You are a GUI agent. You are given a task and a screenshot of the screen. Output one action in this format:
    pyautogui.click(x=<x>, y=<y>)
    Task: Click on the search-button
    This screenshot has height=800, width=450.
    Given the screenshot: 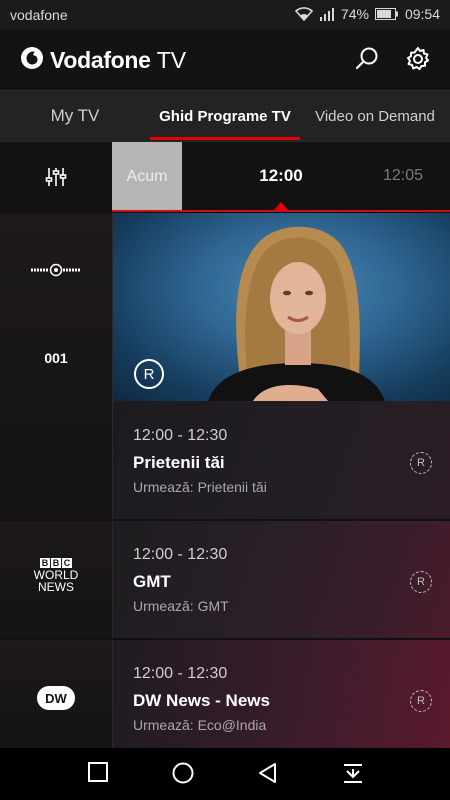 What is the action you would take?
    pyautogui.click(x=367, y=61)
    